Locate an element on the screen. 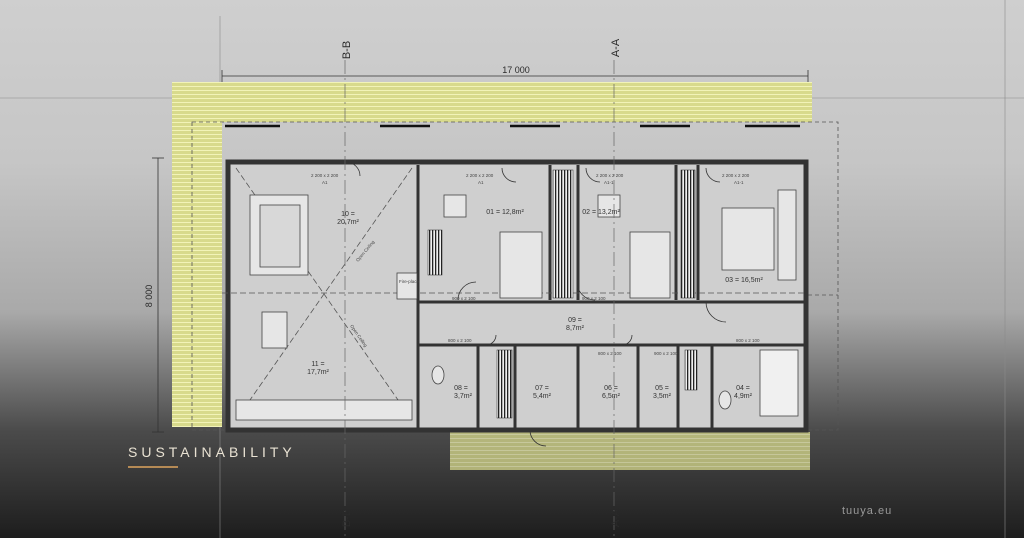 The height and width of the screenshot is (538, 1024). room-03: 03 = 16,5m² is located at coordinates (744, 280).